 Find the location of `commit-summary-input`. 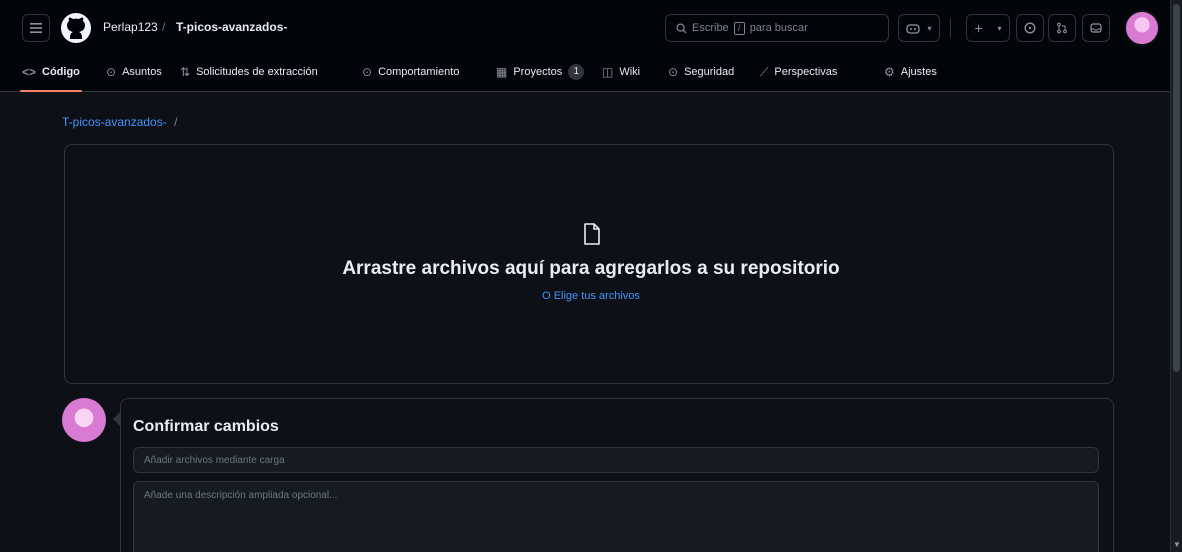

commit-summary-input is located at coordinates (616, 460).